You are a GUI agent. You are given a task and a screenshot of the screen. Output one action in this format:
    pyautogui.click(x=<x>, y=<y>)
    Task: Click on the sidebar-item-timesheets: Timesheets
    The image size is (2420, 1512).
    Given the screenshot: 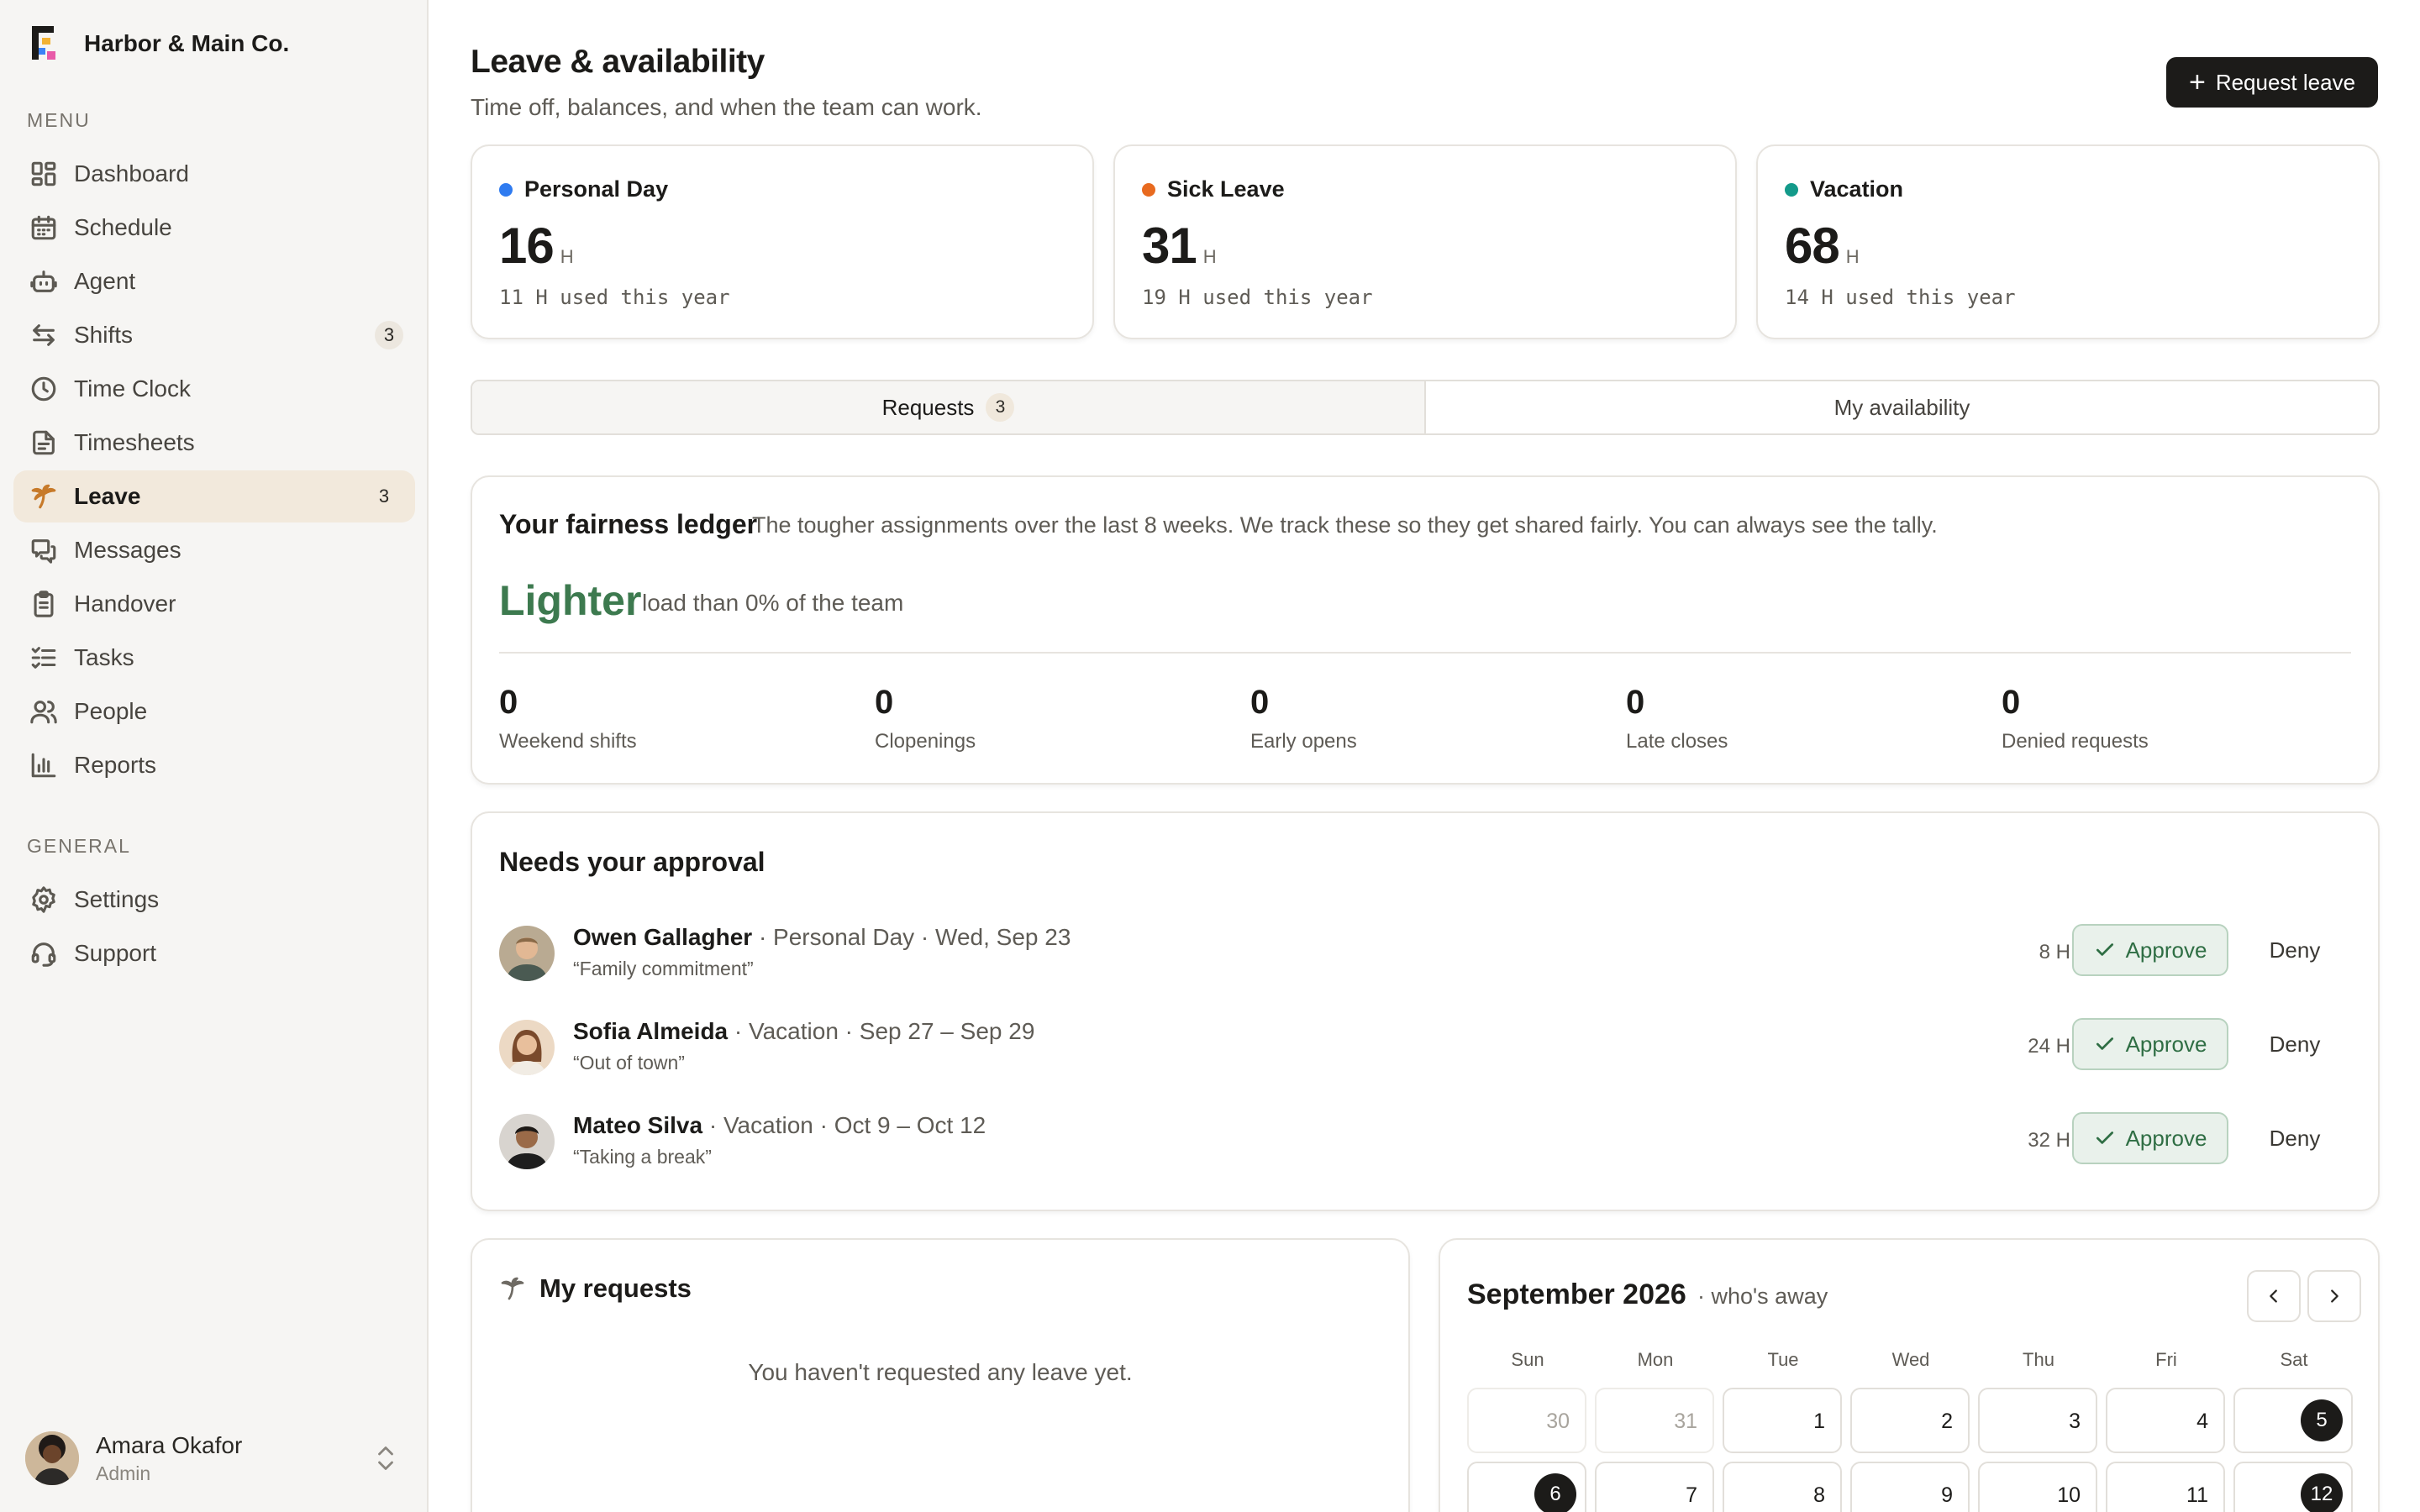 What is the action you would take?
    pyautogui.click(x=214, y=443)
    